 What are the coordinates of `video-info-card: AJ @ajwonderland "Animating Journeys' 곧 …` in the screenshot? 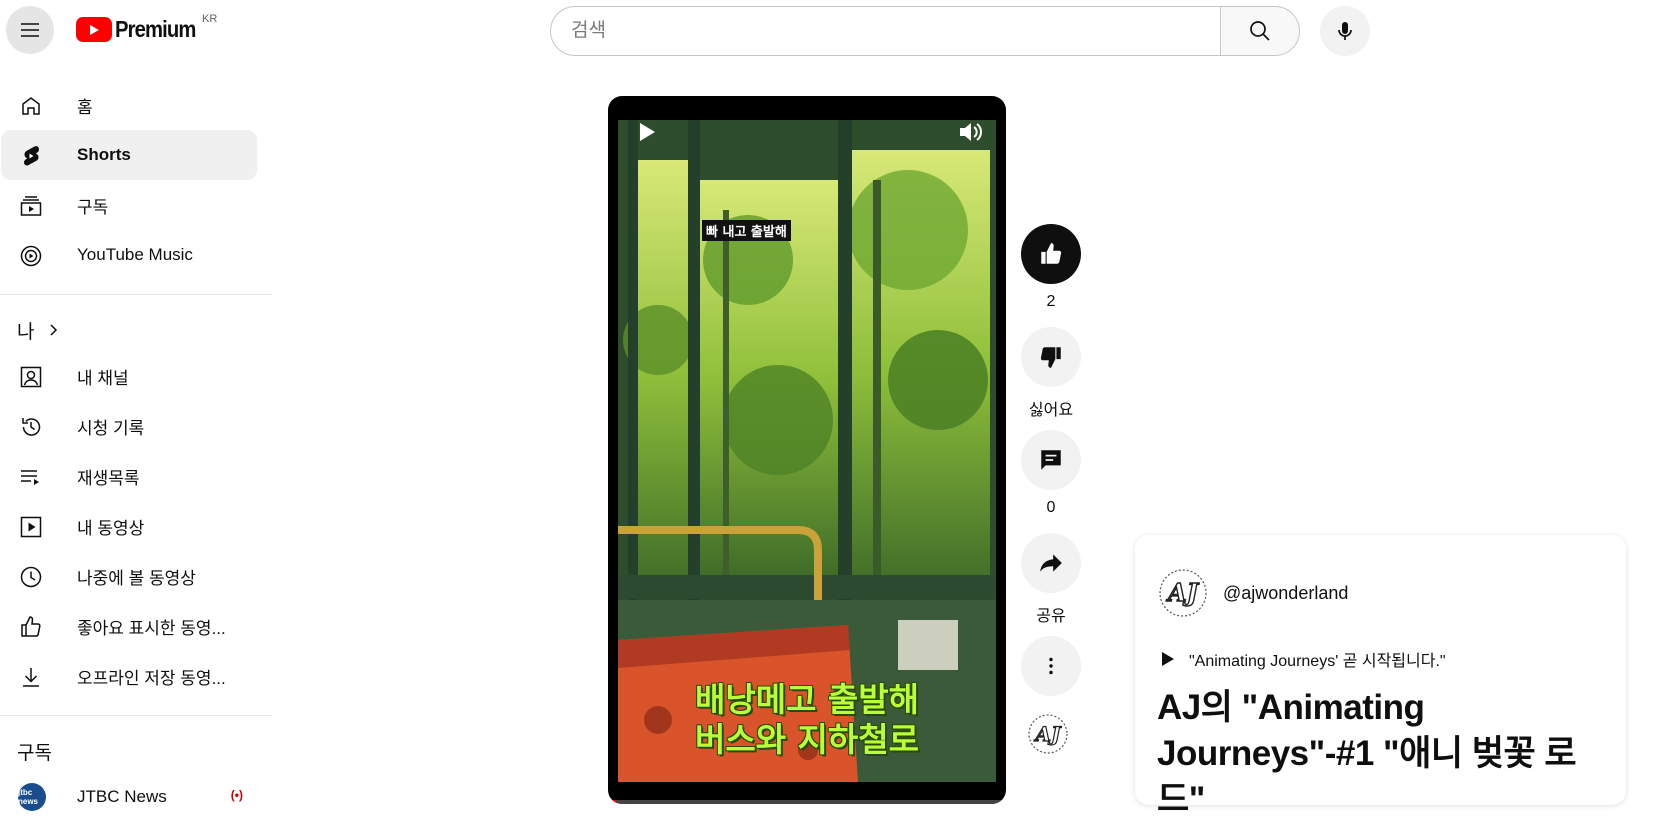 It's located at (1380, 676).